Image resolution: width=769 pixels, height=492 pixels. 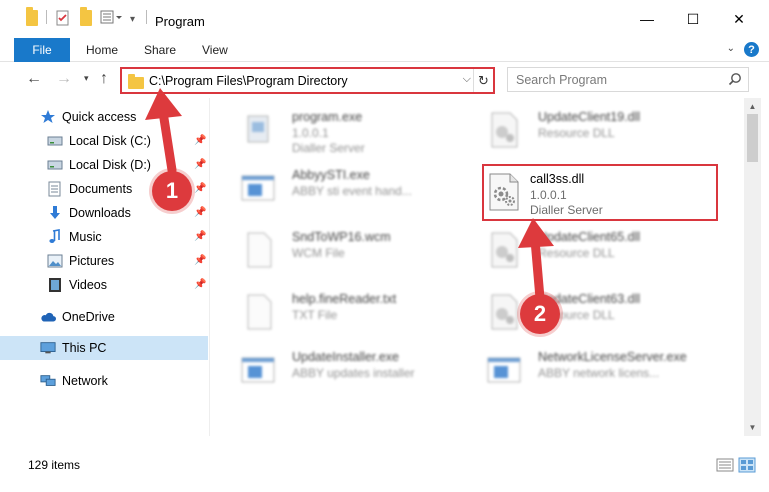 What do you see at coordinates (589, 237) in the screenshot?
I see `file-name: UpdateClient65.dll` at bounding box center [589, 237].